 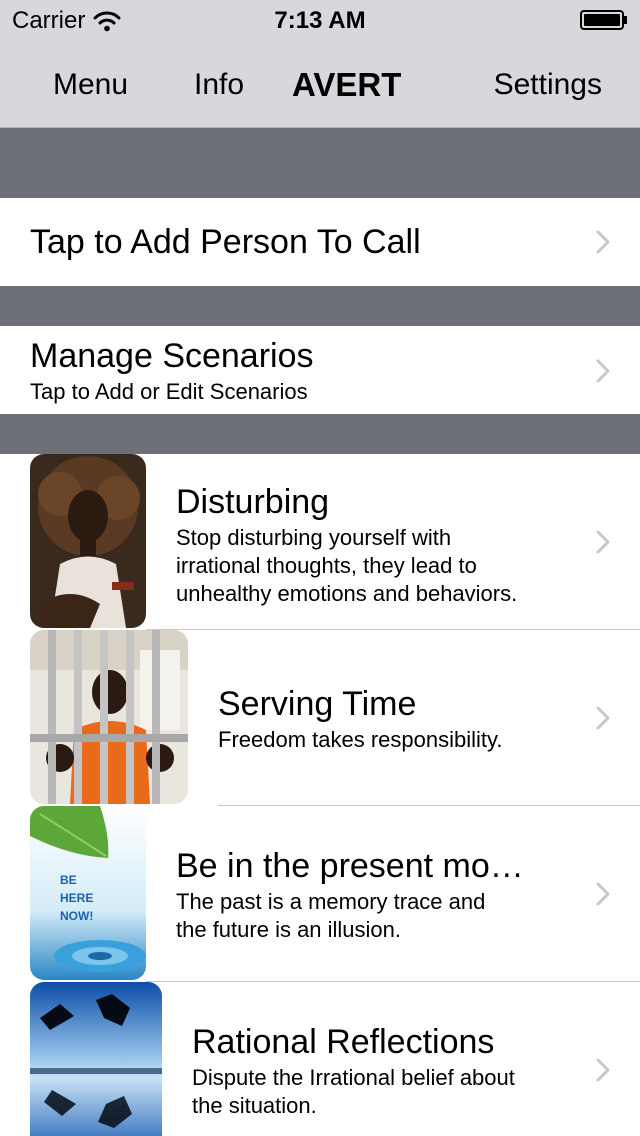 I want to click on nav-bar: Menu Info AVERT Settings, so click(x=320, y=85).